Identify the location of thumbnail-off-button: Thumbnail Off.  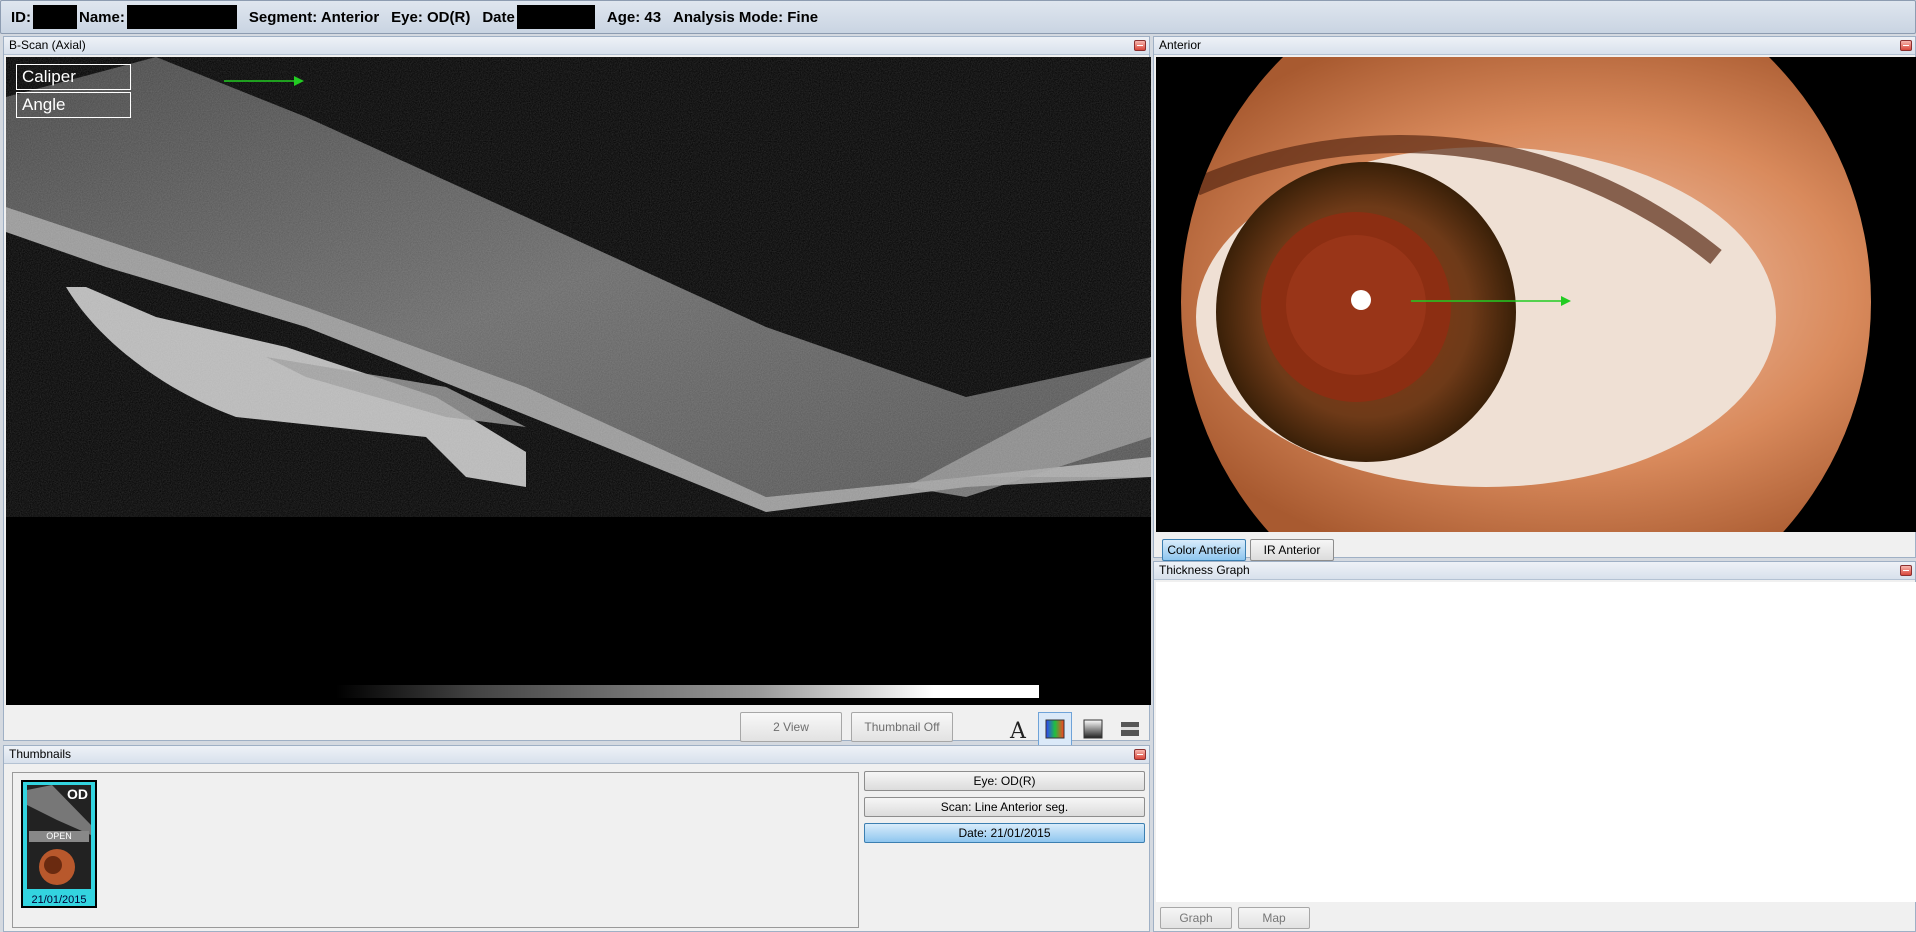
(902, 727).